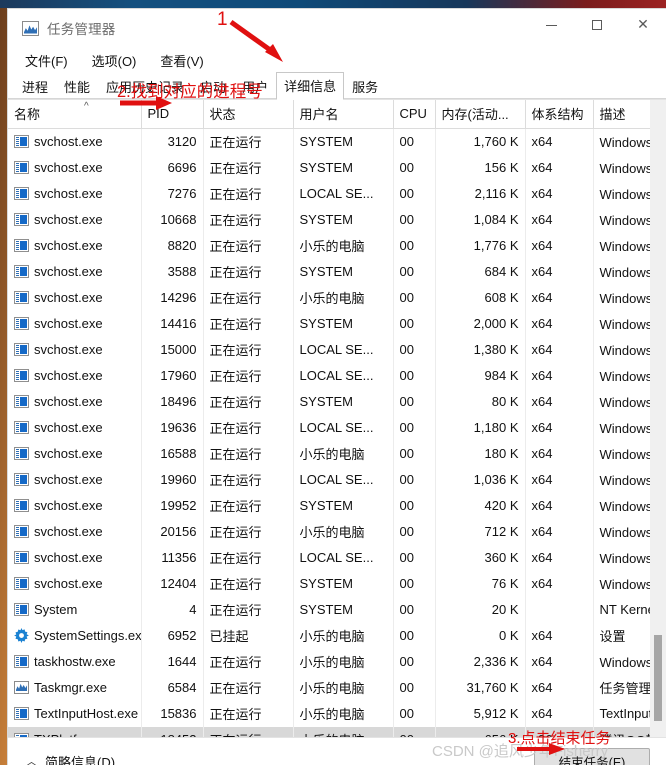  Describe the element at coordinates (343, 114) in the screenshot. I see `column-header-username: 用户名` at that location.